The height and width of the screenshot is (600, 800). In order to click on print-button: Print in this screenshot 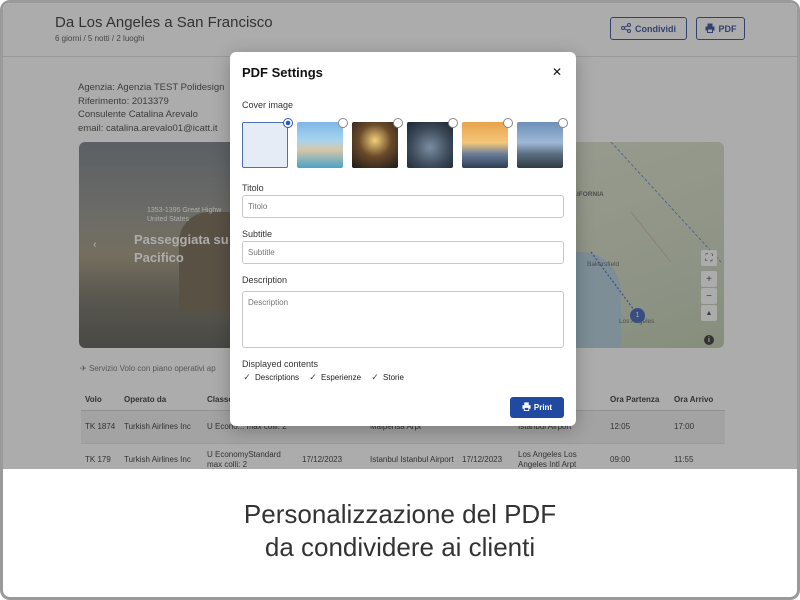, I will do `click(537, 407)`.